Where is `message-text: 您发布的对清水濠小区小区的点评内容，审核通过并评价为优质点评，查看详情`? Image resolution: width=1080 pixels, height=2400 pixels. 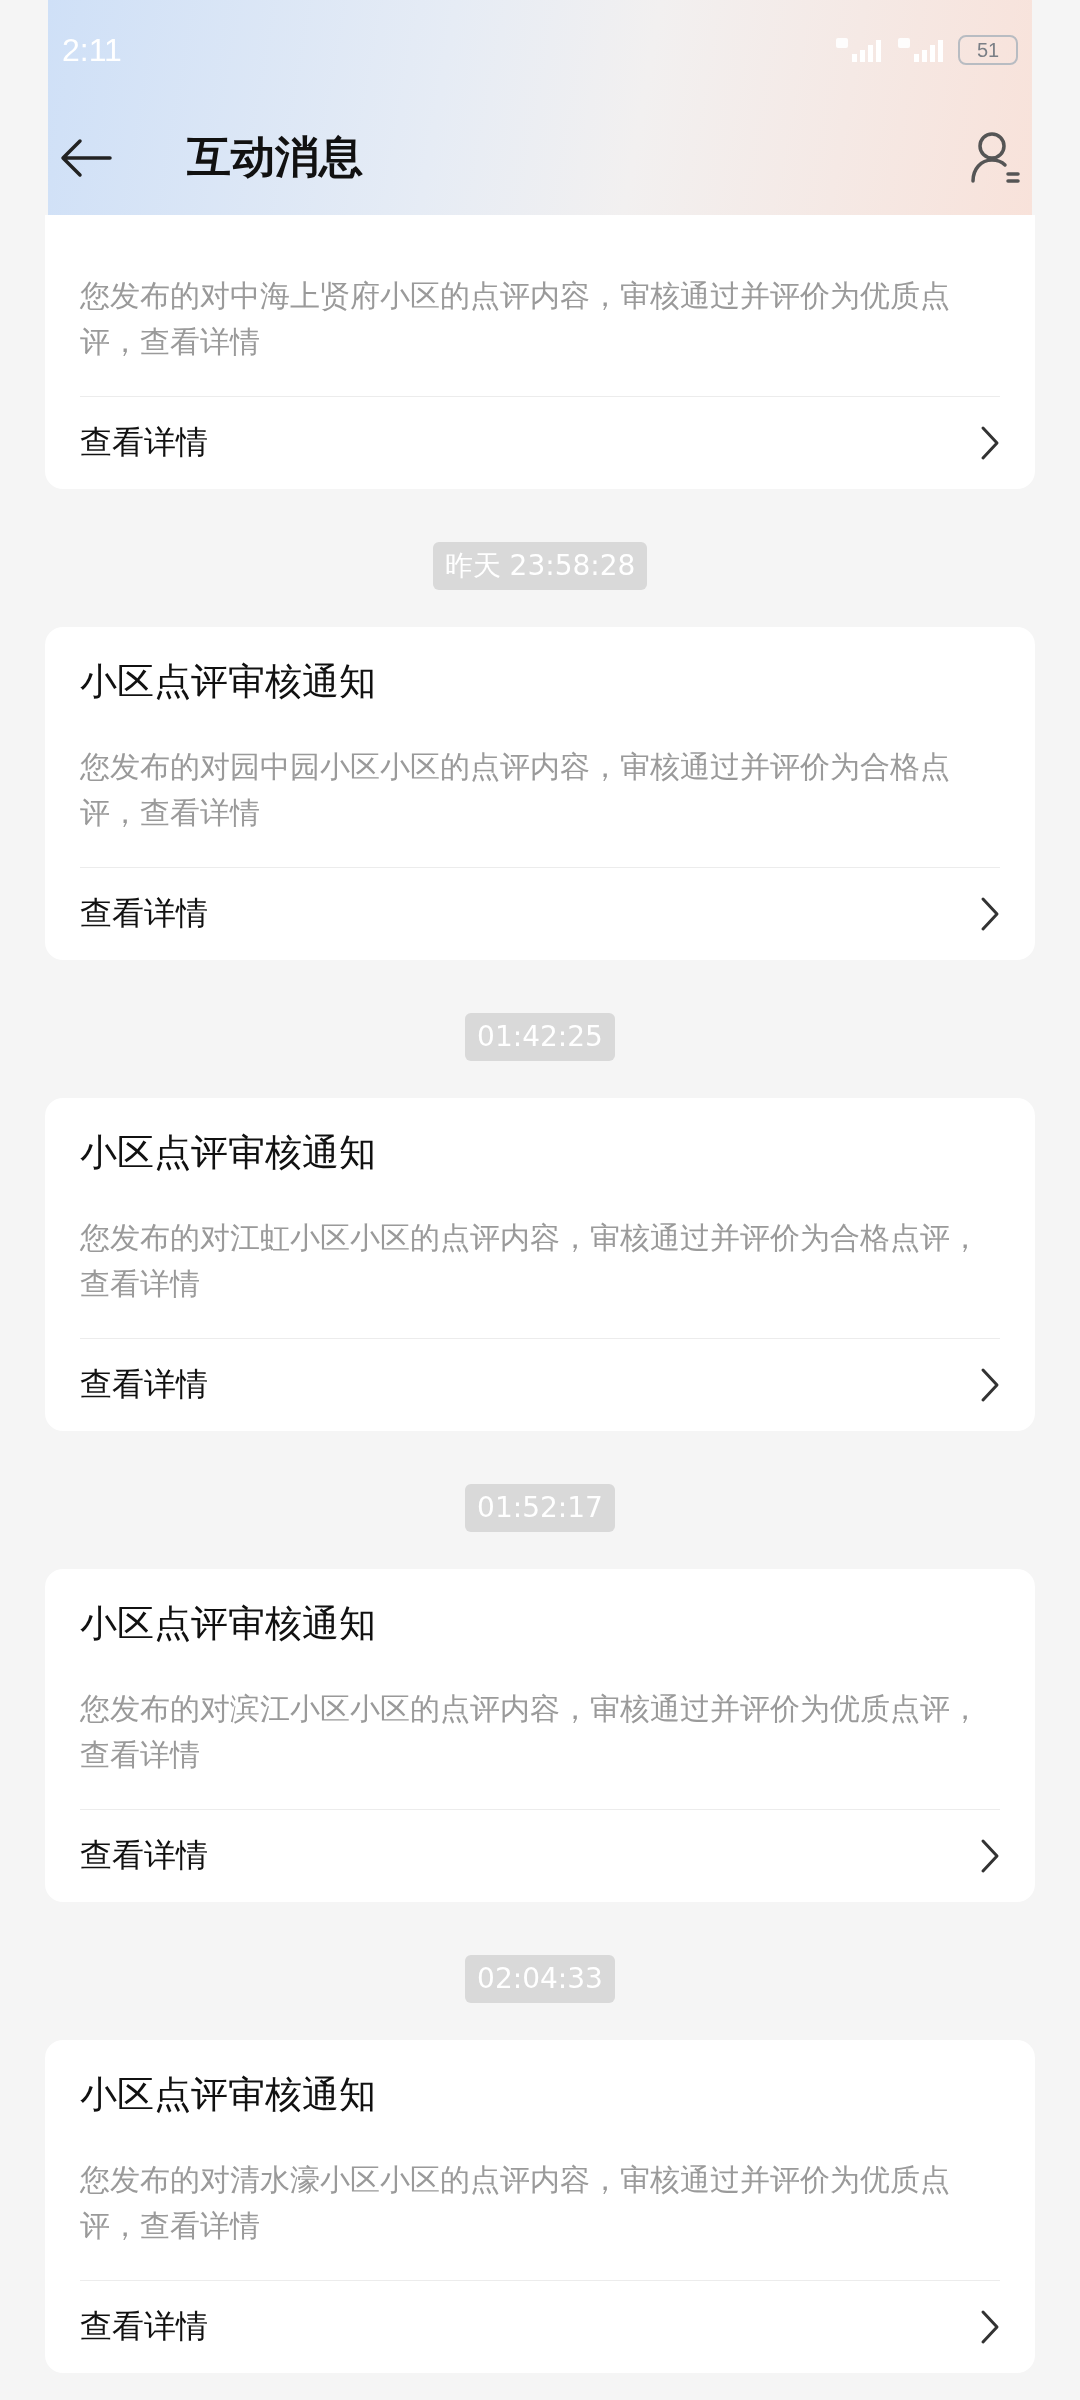 message-text: 您发布的对清水濠小区小区的点评内容，审核通过并评价为优质点评，查看详情 is located at coordinates (515, 2203).